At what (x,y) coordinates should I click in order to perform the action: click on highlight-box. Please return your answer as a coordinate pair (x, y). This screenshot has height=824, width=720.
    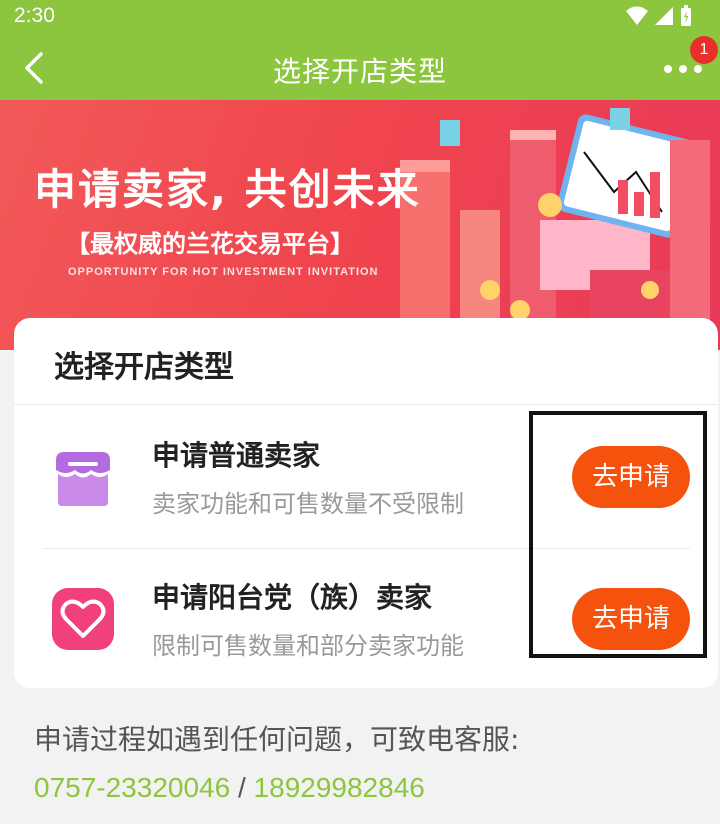
    Looking at the image, I should click on (618, 534).